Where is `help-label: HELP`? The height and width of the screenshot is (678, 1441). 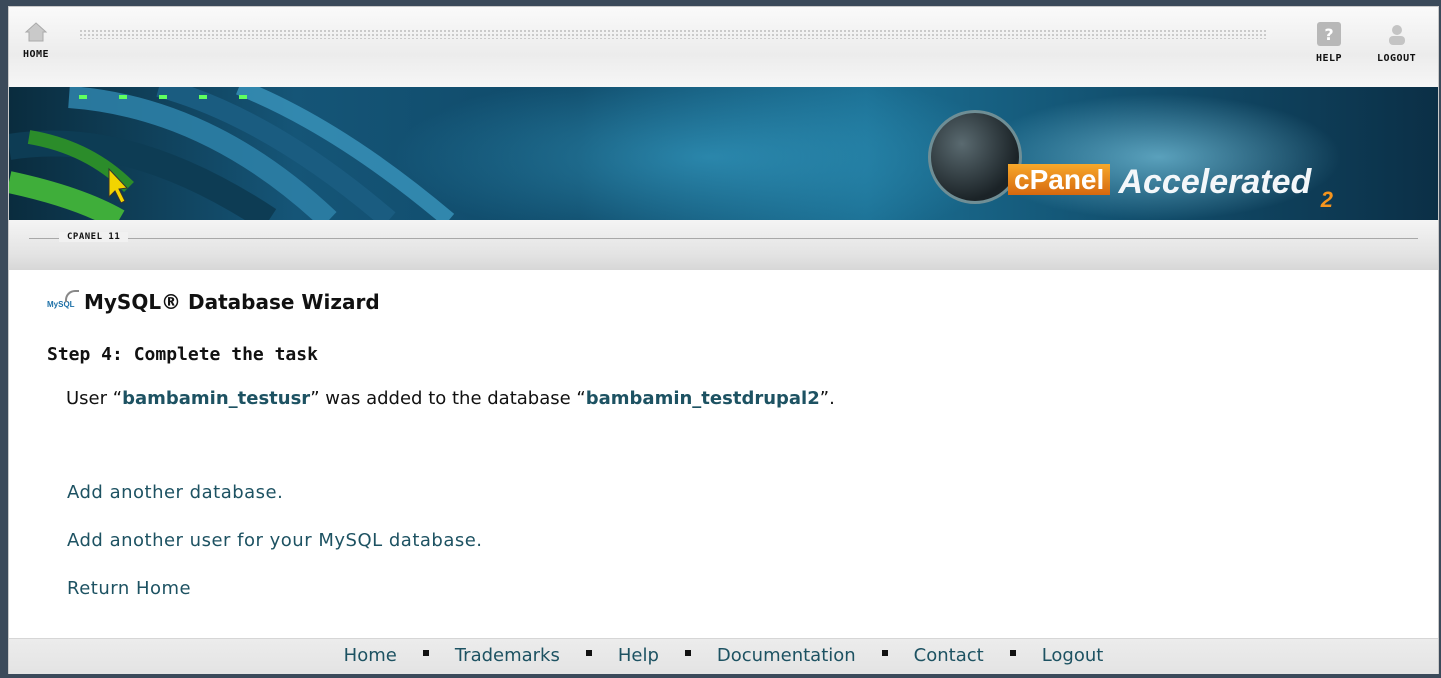 help-label: HELP is located at coordinates (1329, 58).